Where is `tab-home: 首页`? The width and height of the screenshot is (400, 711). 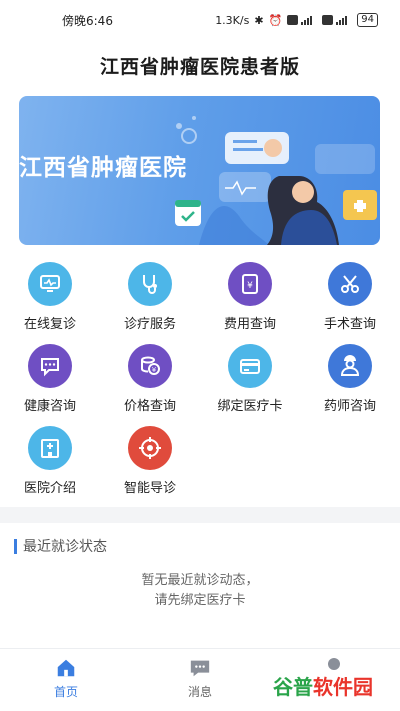
tab-home: 首页 is located at coordinates (66, 678).